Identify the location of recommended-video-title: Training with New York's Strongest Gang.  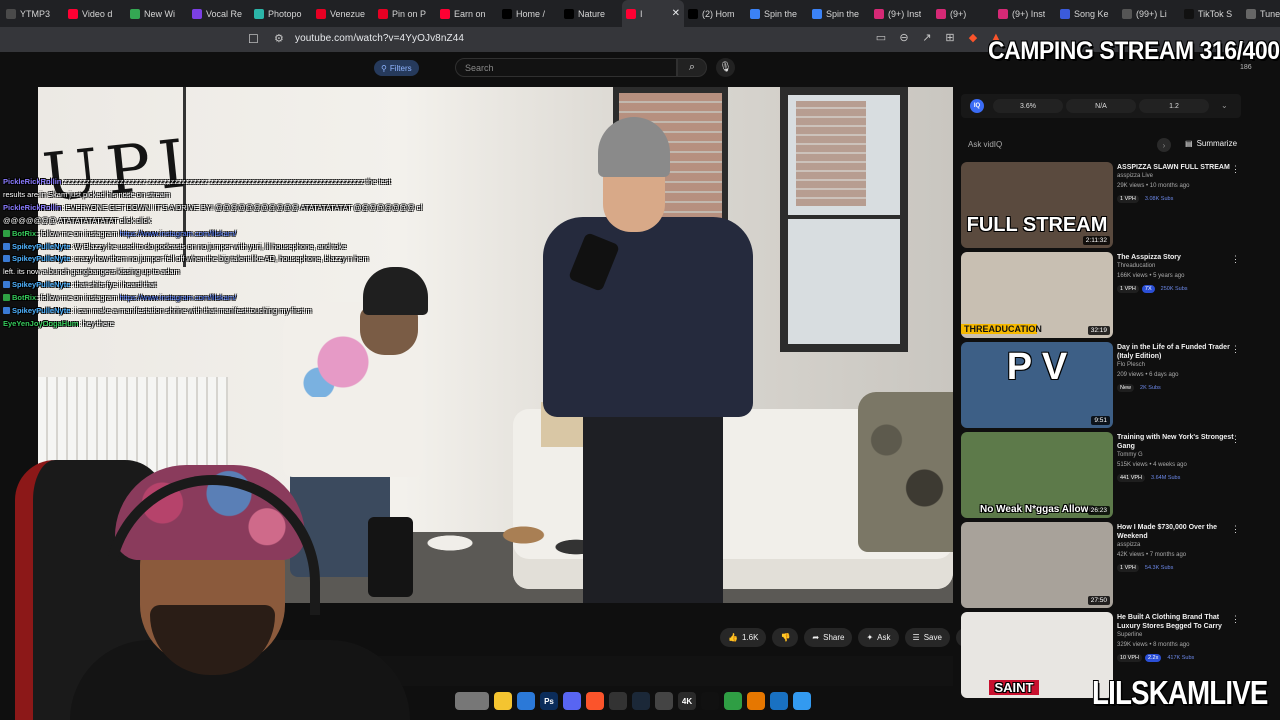
(1176, 442).